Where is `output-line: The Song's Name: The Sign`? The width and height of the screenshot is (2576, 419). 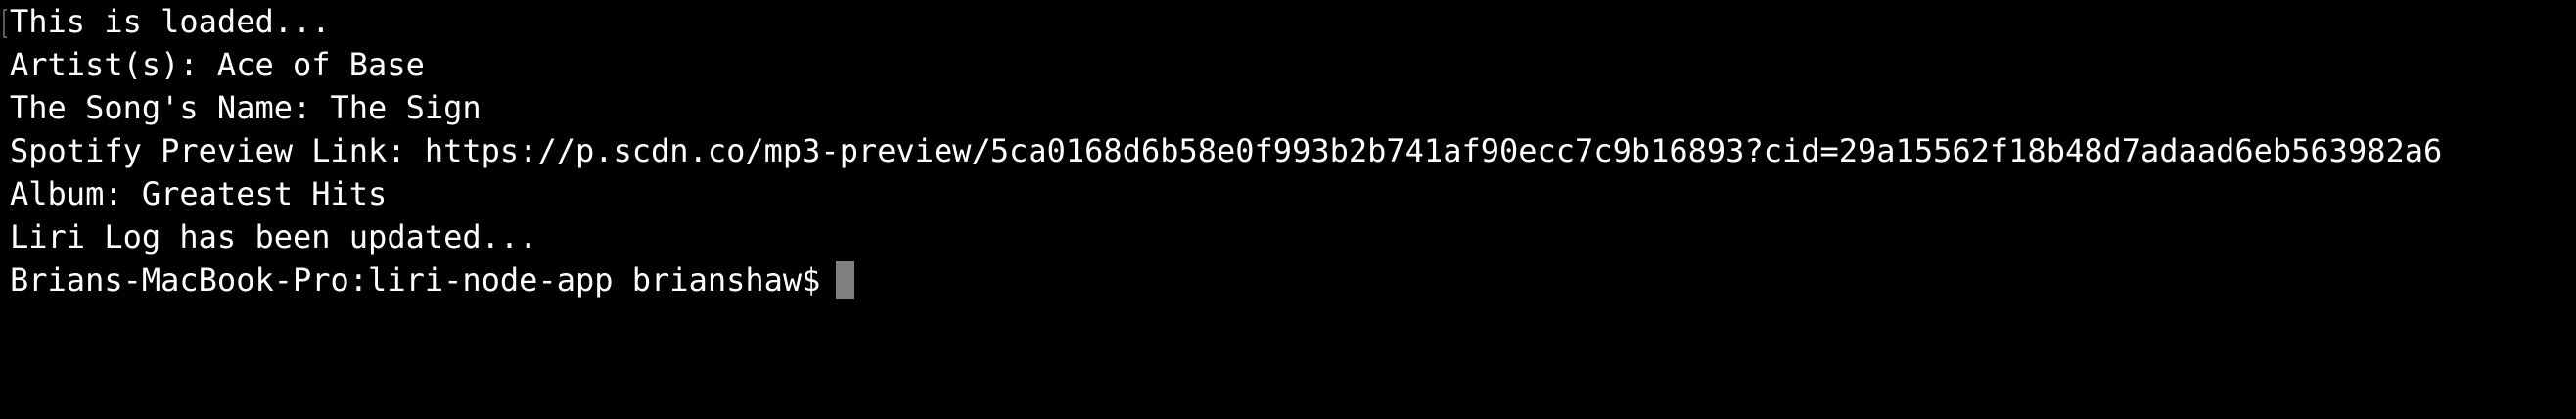 output-line: The Song's Name: The Sign is located at coordinates (246, 107).